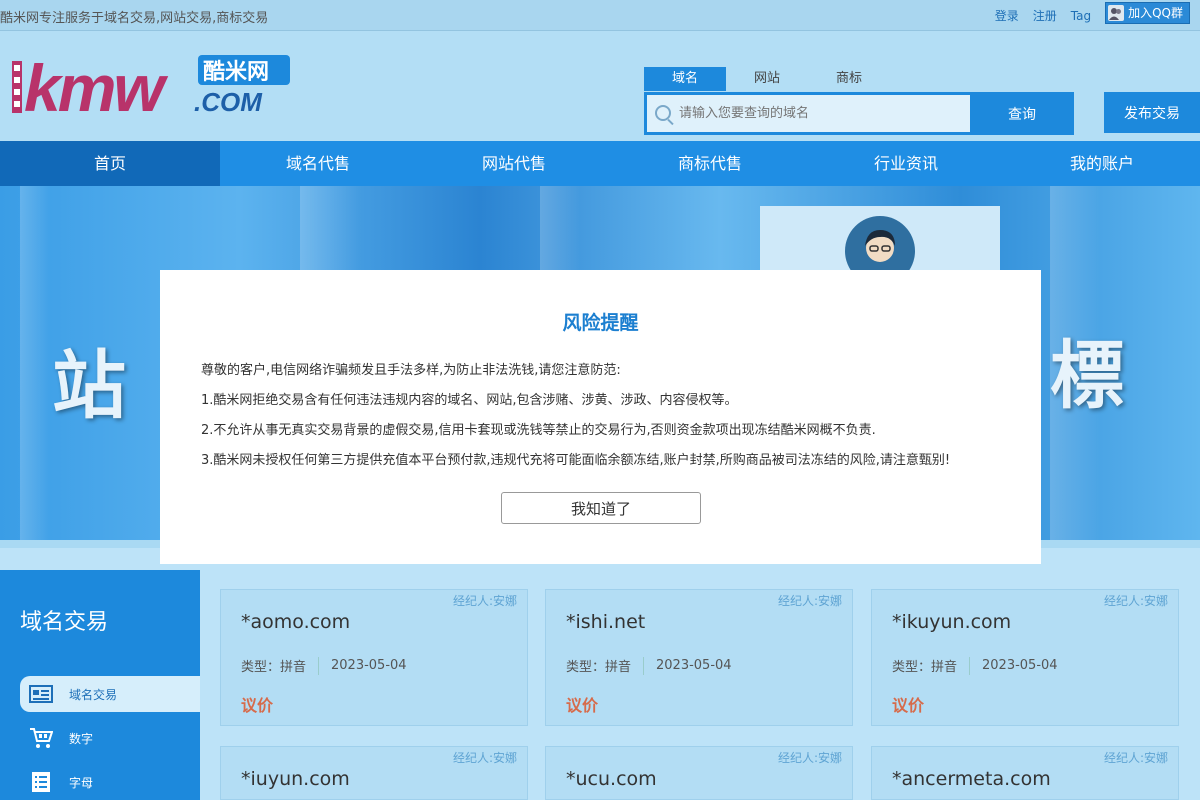 The image size is (1200, 800). I want to click on header: kmw 酷米网 .COM 域名 网站 商标 查询 发布交易, so click(600, 86).